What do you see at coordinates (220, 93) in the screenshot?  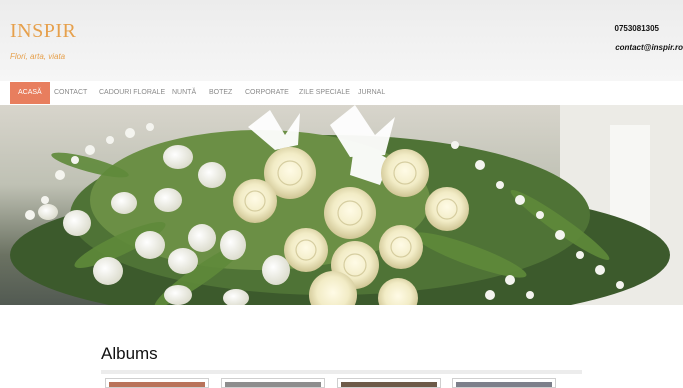 I see `nav-item-botez: BOTEZ` at bounding box center [220, 93].